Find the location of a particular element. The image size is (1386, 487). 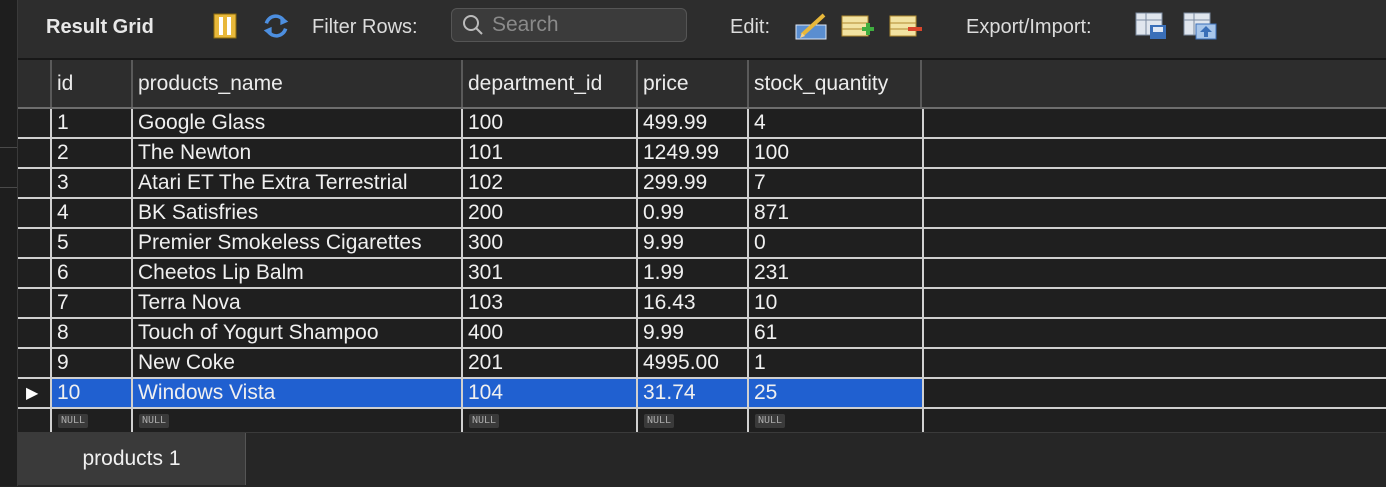

cell-department-id: 301 is located at coordinates (549, 273).